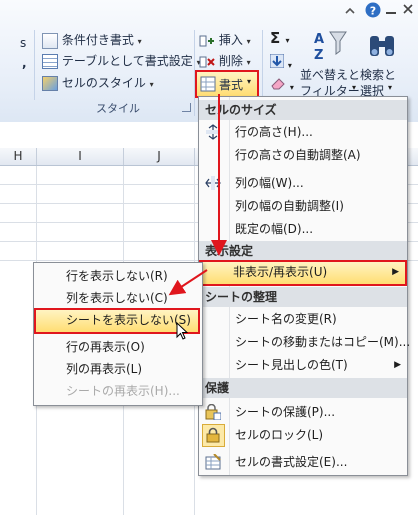 This screenshot has height=515, width=418. Describe the element at coordinates (197, 195) in the screenshot. I see `annotation-arrows` at that location.